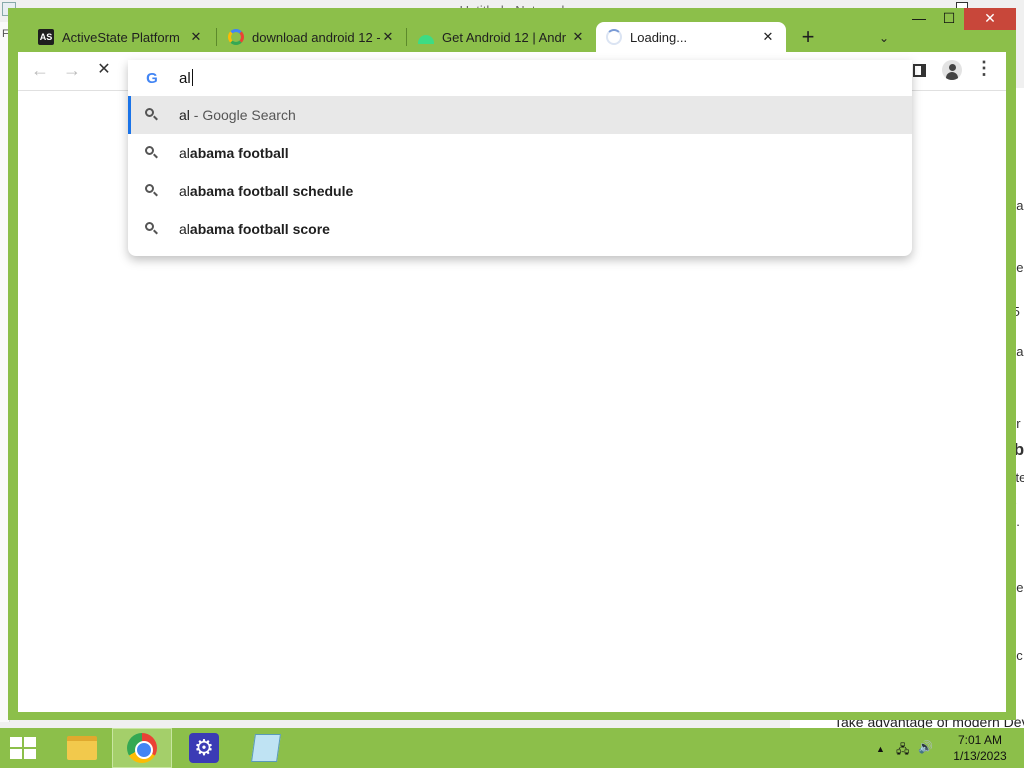 This screenshot has height=768, width=1024. I want to click on menu-button: ⋮, so click(984, 70).